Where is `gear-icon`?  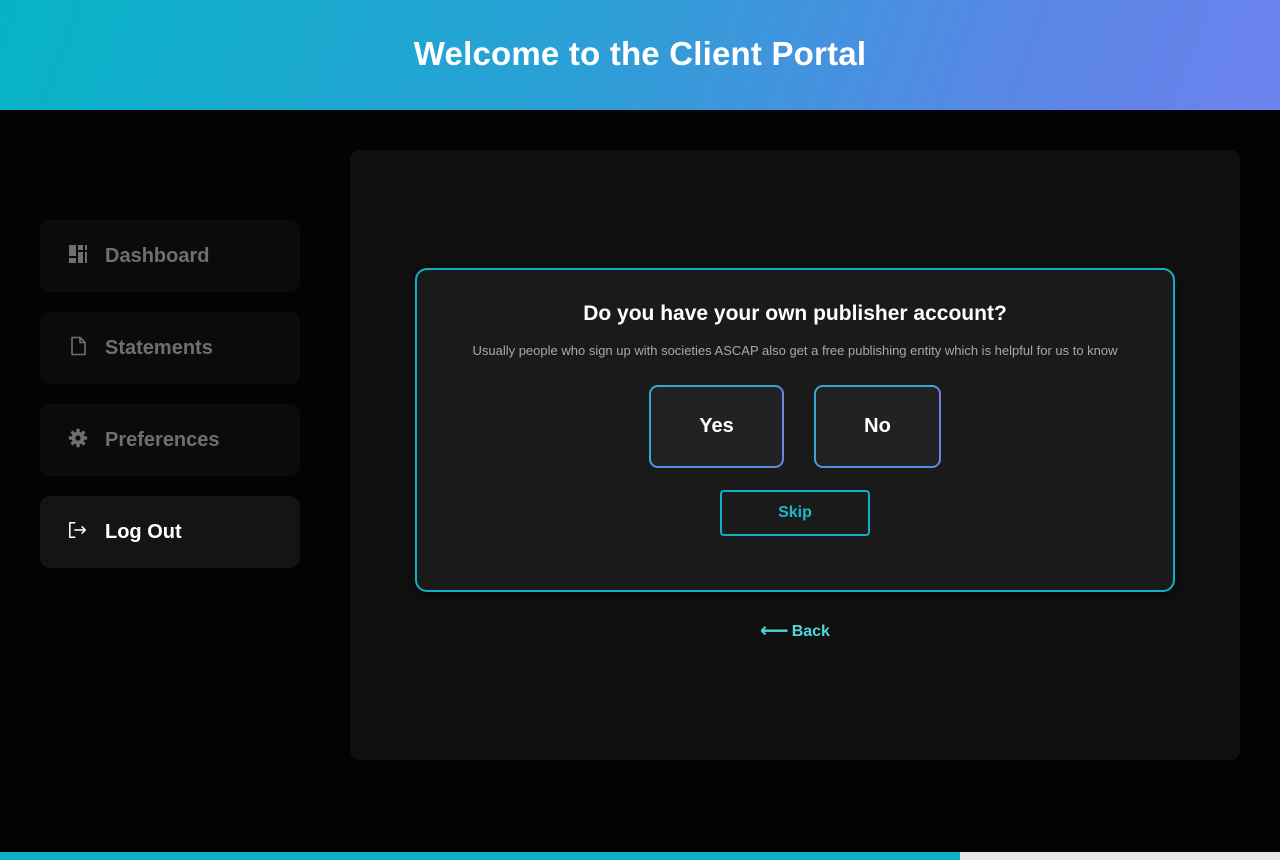
gear-icon is located at coordinates (78, 438).